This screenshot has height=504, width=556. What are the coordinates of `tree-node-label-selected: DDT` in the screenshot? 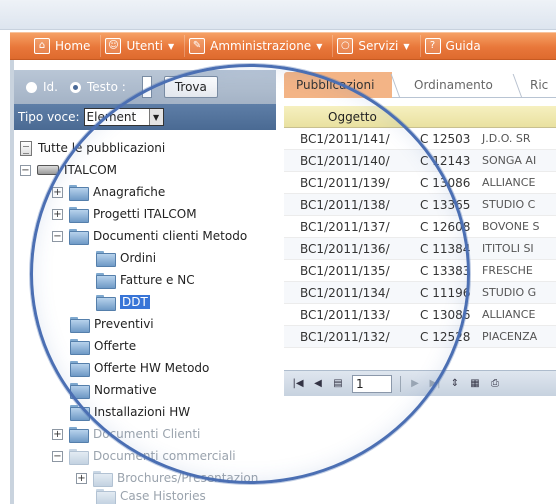 It's located at (135, 302).